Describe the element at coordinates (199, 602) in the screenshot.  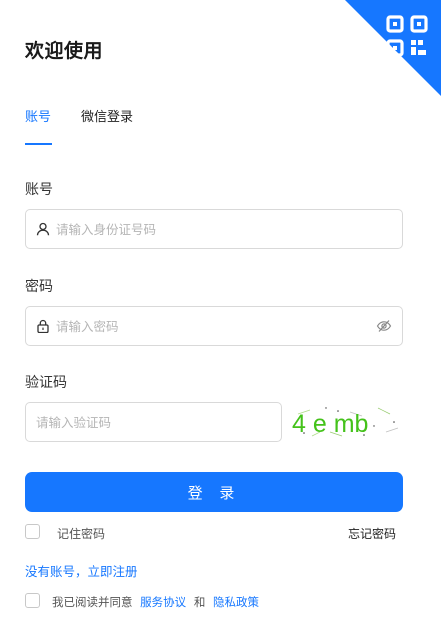
I see `agreement-and: 和` at that location.